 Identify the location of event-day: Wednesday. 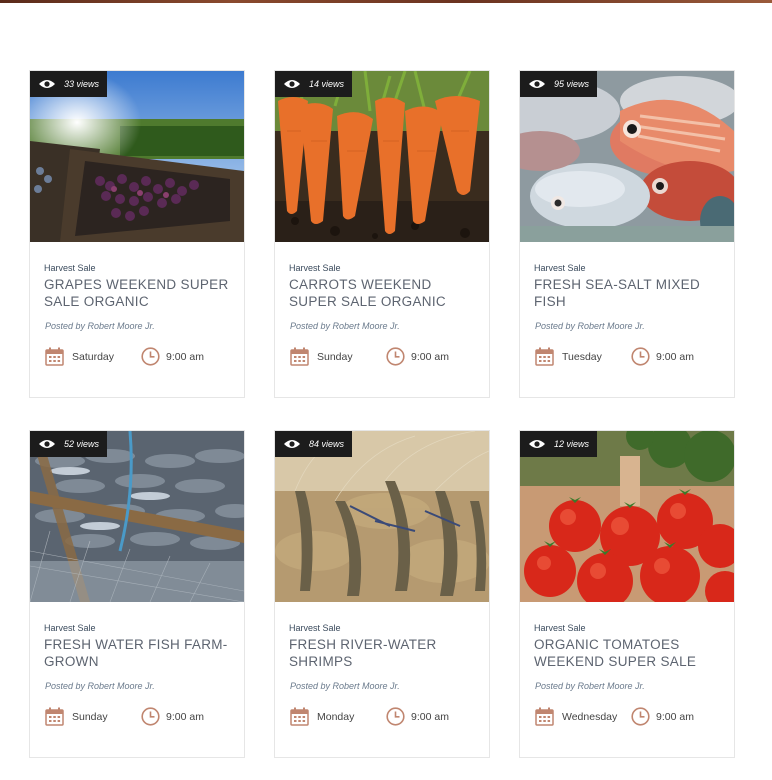
(590, 717).